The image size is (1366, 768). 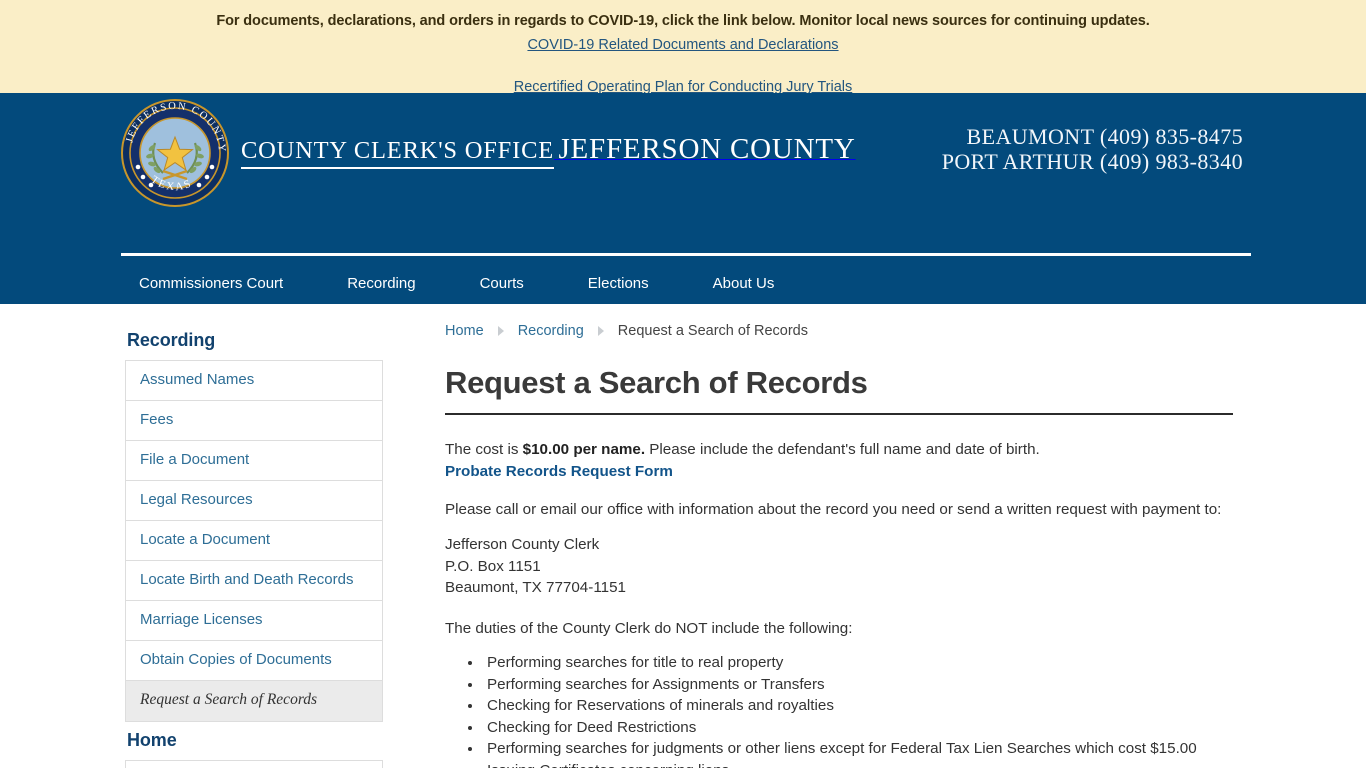 I want to click on sidebar-item-locate-a-document: Locate a Document, so click(x=254, y=540).